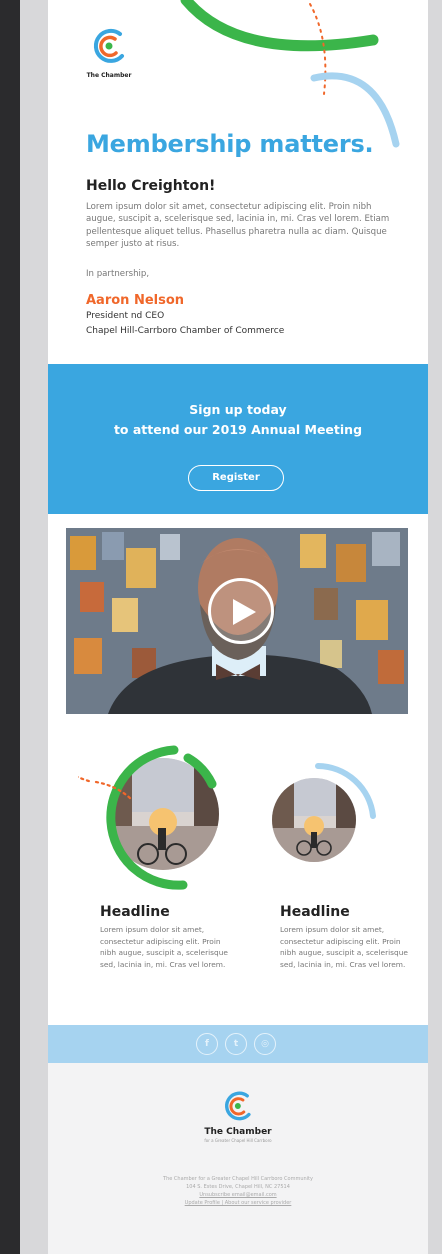 The width and height of the screenshot is (442, 1254). Describe the element at coordinates (108, 45) in the screenshot. I see `chamber-logo-icon` at that location.